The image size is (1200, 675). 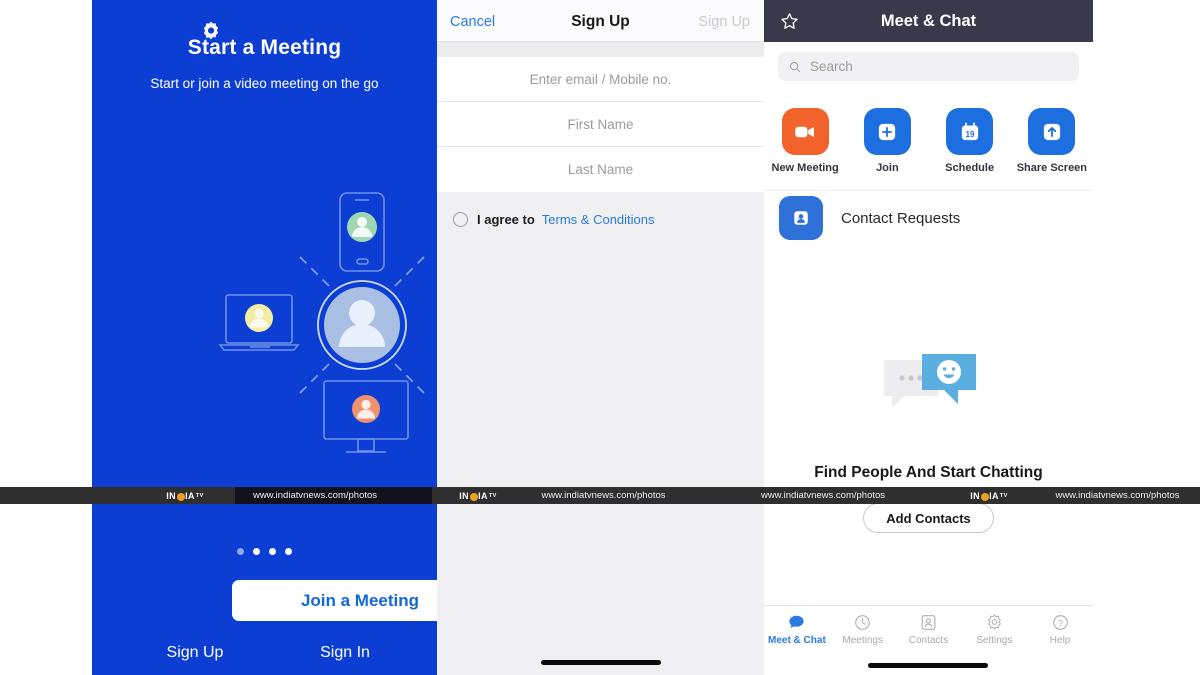 What do you see at coordinates (195, 653) in the screenshot?
I see `sign-up-link: Sign Up` at bounding box center [195, 653].